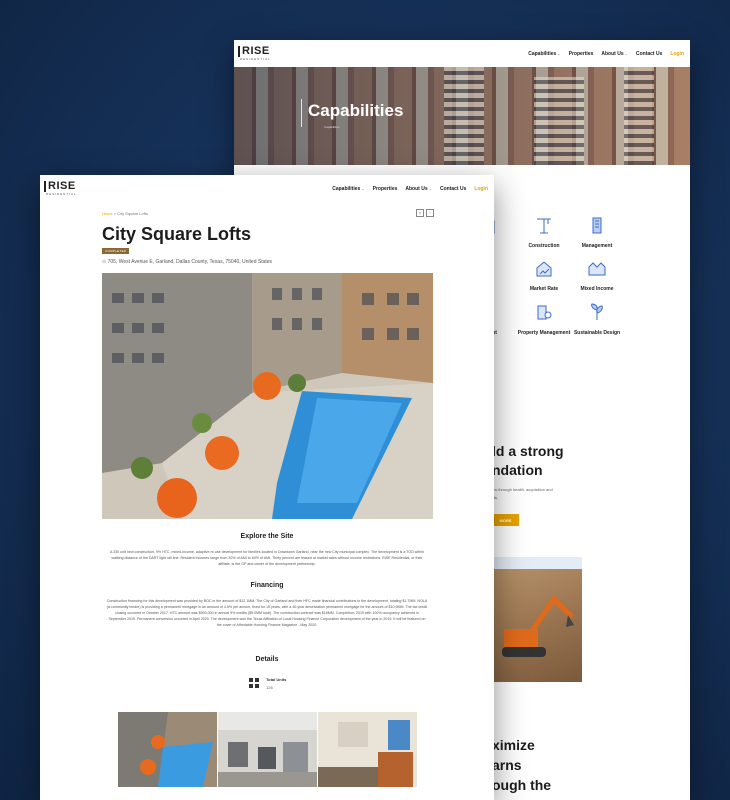 The height and width of the screenshot is (800, 730). I want to click on capability-management: Management, so click(597, 232).